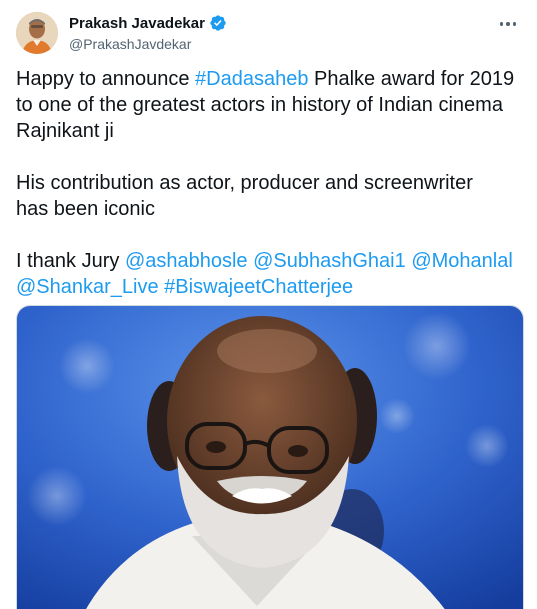 This screenshot has height=609, width=537. Describe the element at coordinates (218, 23) in the screenshot. I see `verified-badge-icon` at that location.